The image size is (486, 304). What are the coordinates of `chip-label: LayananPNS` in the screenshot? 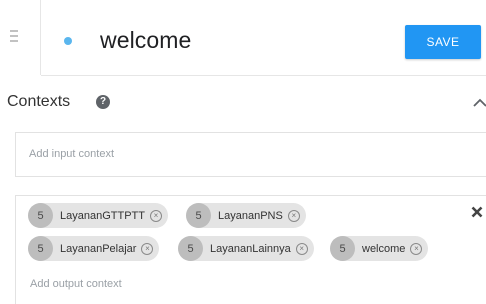 It's located at (250, 215).